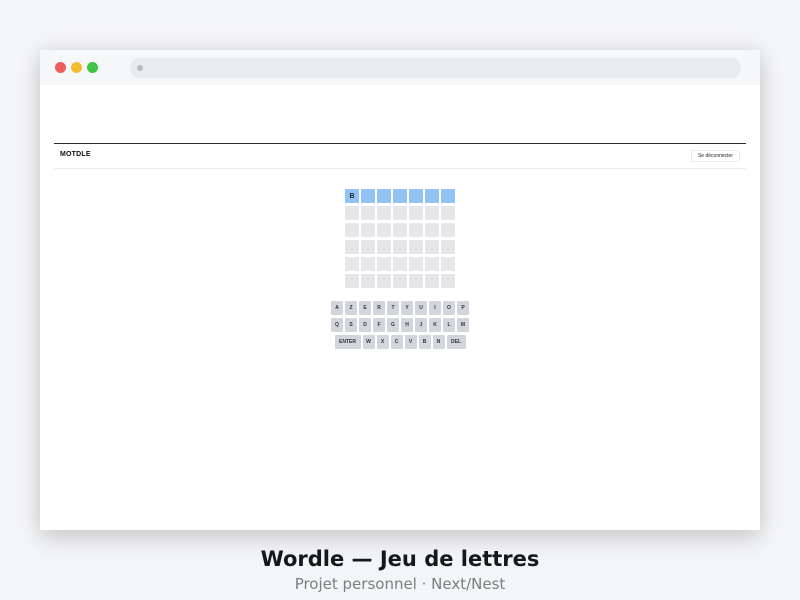  Describe the element at coordinates (347, 342) in the screenshot. I see `key-enter: ENTER` at that location.